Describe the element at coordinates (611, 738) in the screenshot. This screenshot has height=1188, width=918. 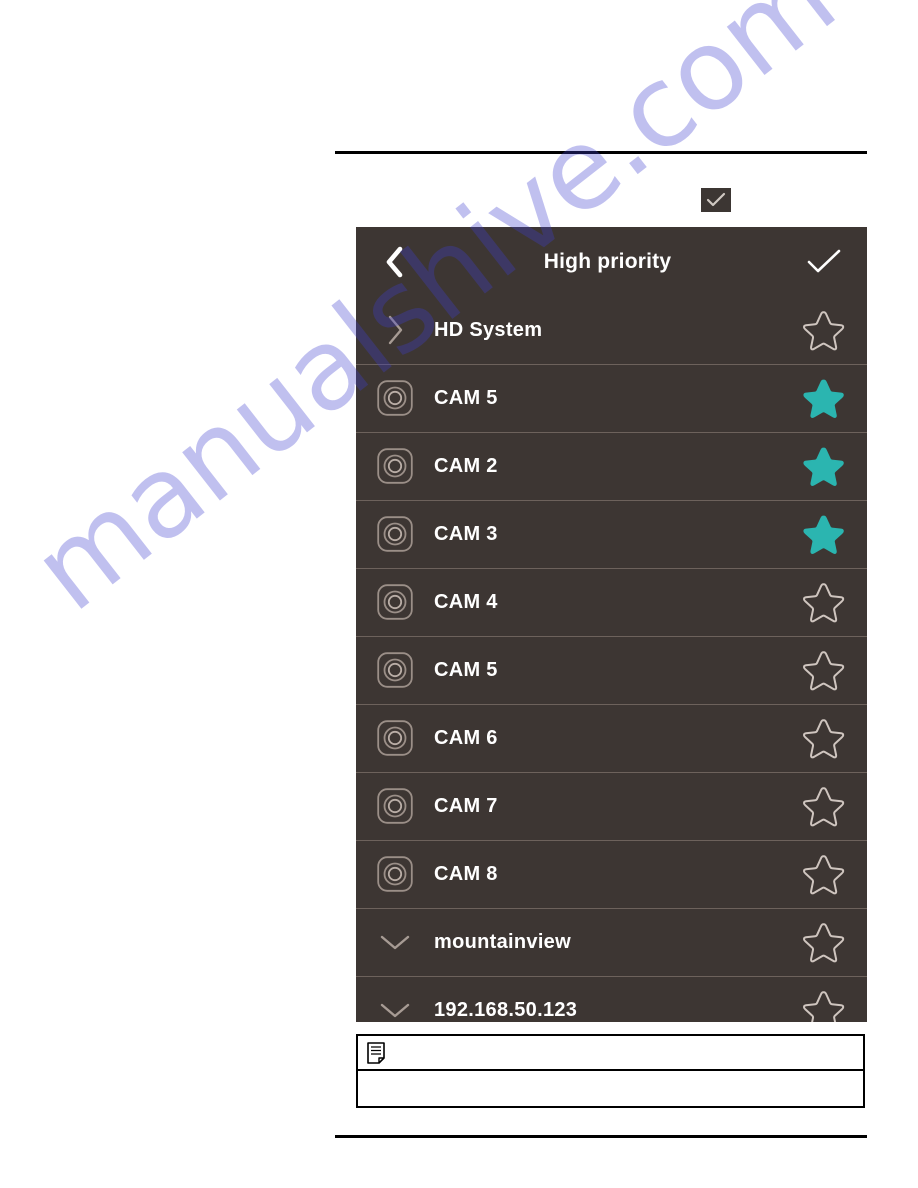
I see `list-item: CAM 6` at that location.